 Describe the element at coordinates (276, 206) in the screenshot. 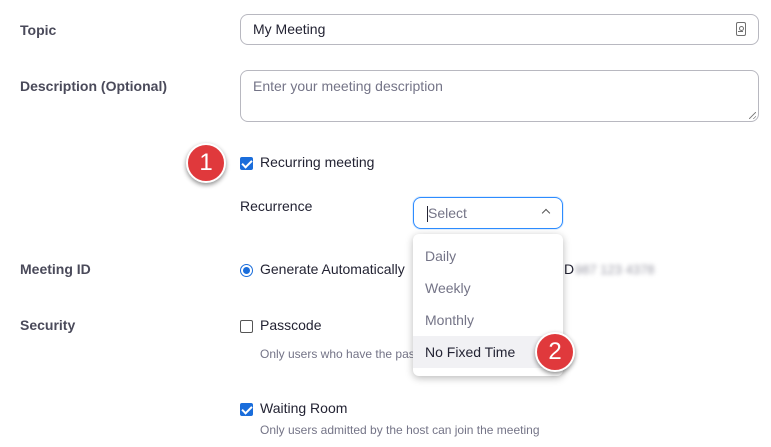

I see `recurrence-label: Recurrence` at that location.